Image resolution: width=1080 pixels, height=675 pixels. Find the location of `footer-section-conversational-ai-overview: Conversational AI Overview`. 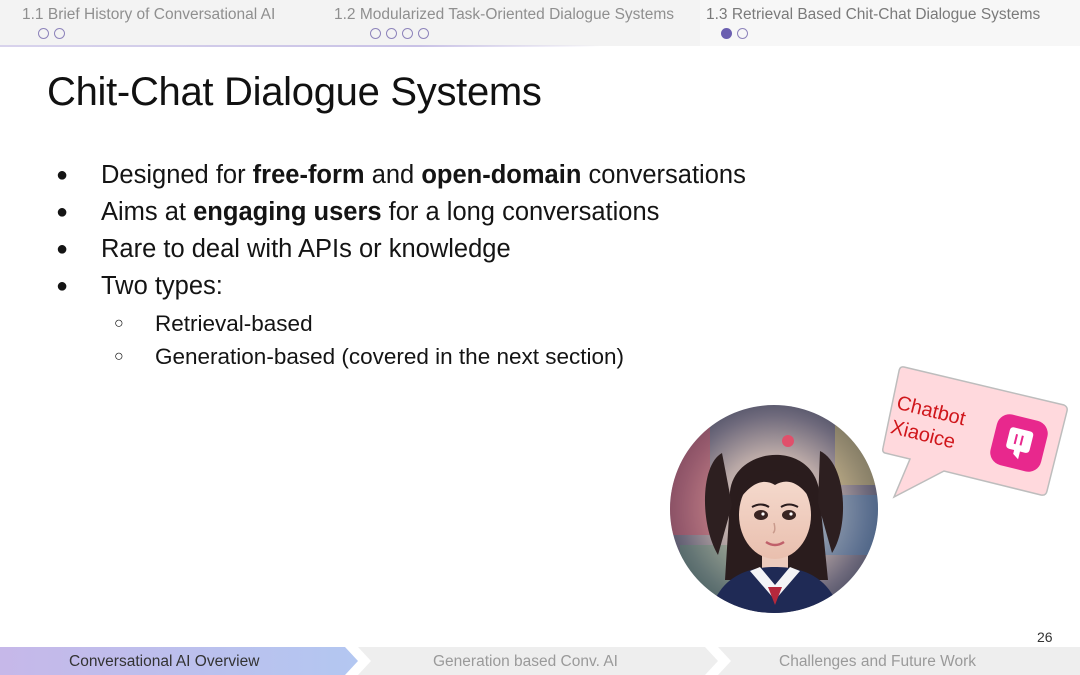

footer-section-conversational-ai-overview: Conversational AI Overview is located at coordinates (164, 662).